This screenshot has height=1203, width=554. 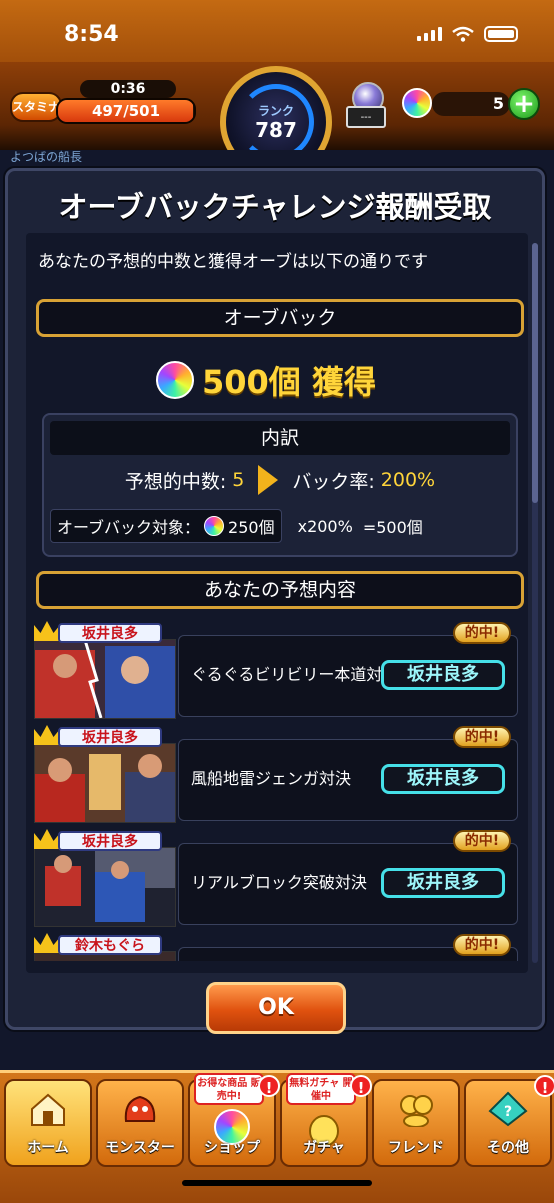 What do you see at coordinates (229, 1089) in the screenshot?
I see `shop-promo-badge: お得な商品 販売中!` at bounding box center [229, 1089].